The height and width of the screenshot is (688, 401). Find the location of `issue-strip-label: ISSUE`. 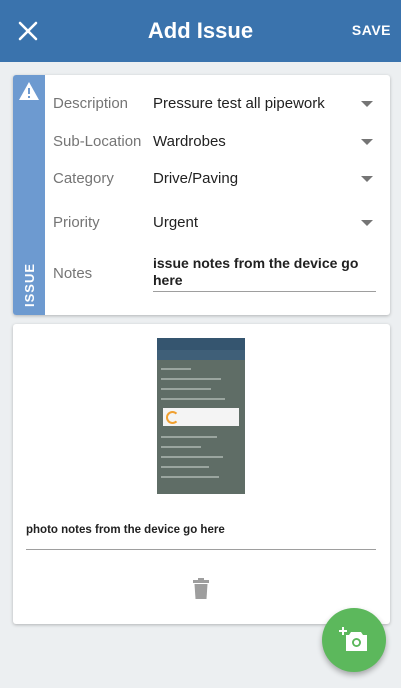

issue-strip-label: ISSUE is located at coordinates (29, 284).